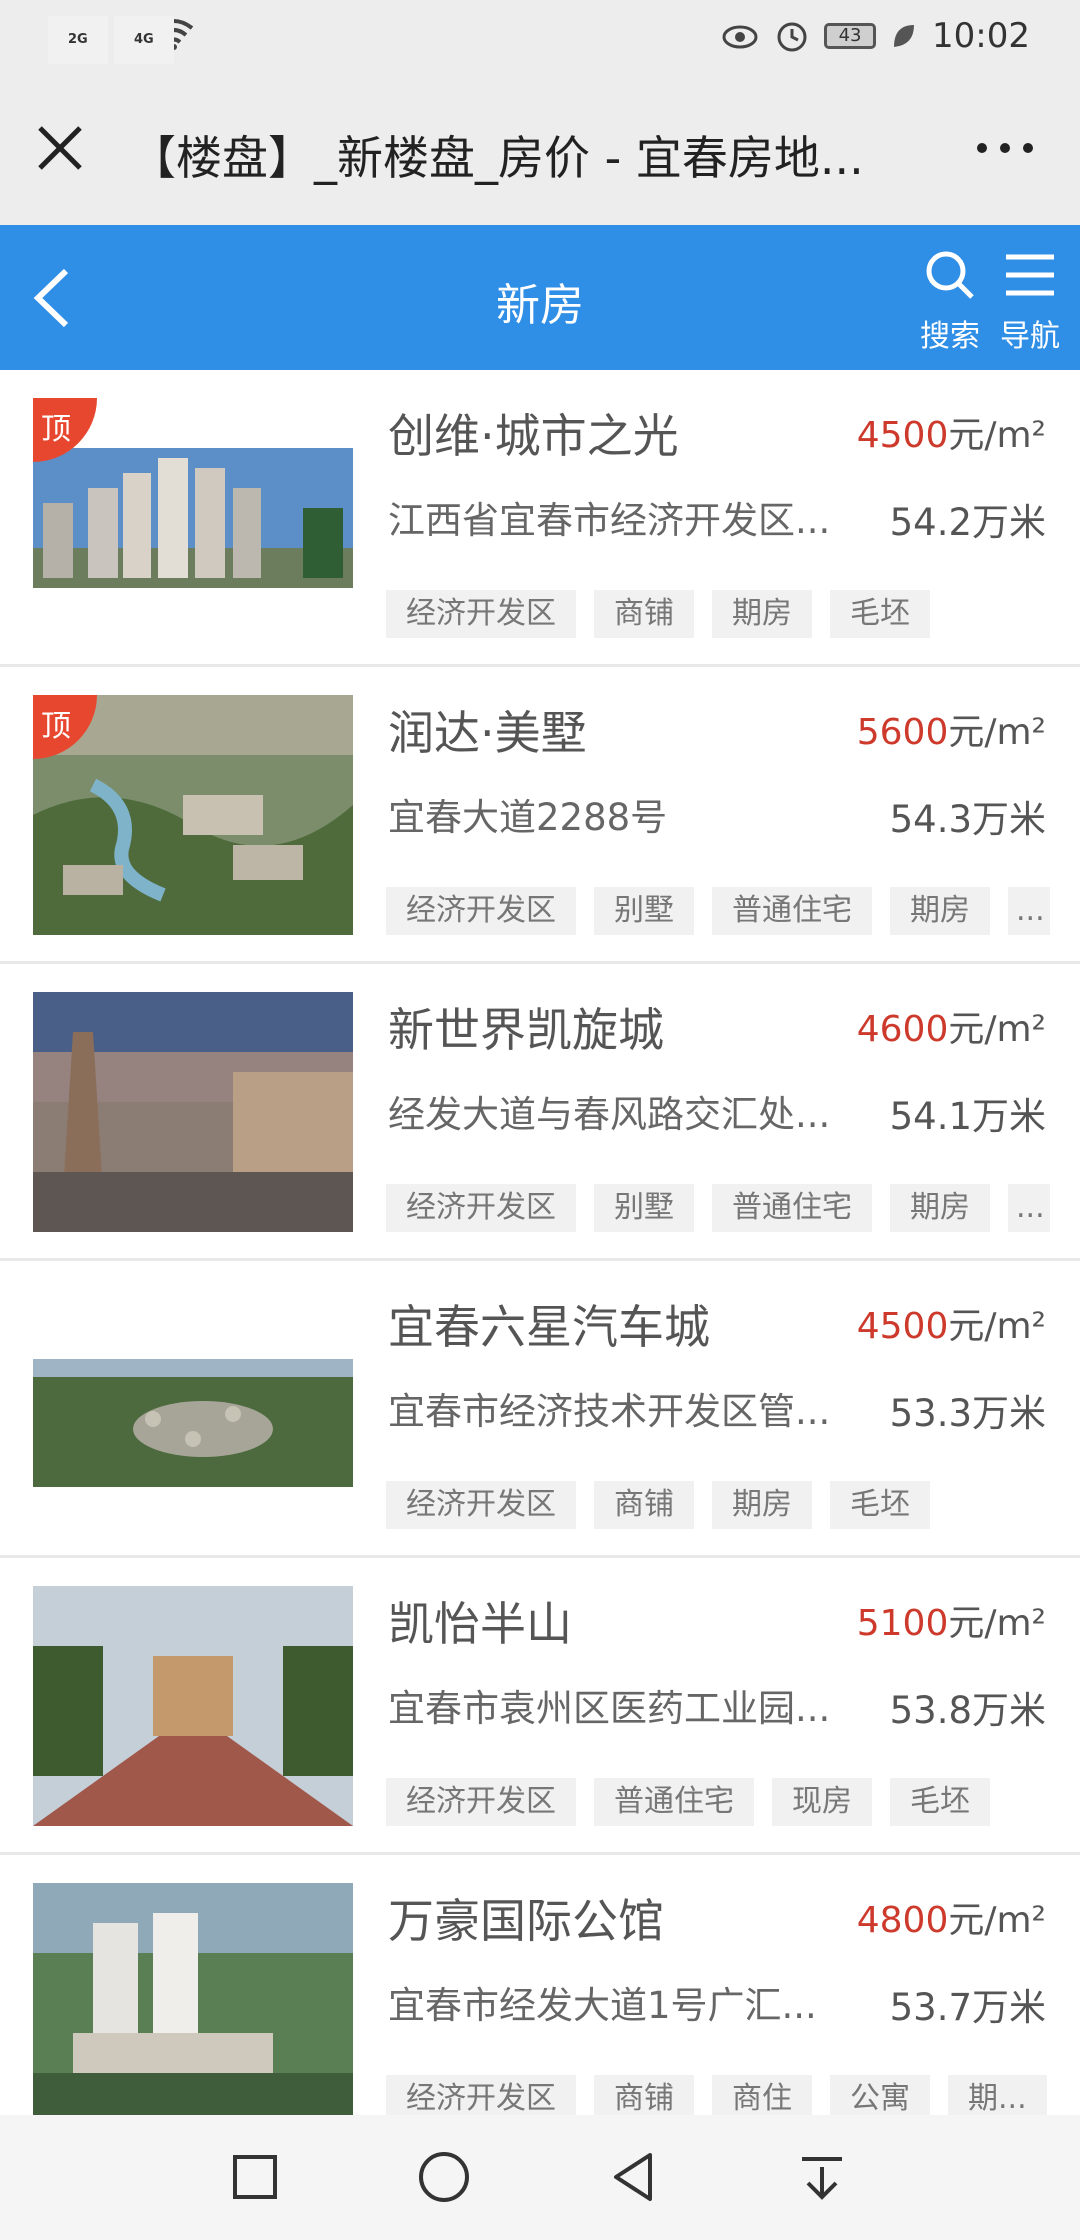 This screenshot has height=2240, width=1080. I want to click on alarm-icon, so click(792, 37).